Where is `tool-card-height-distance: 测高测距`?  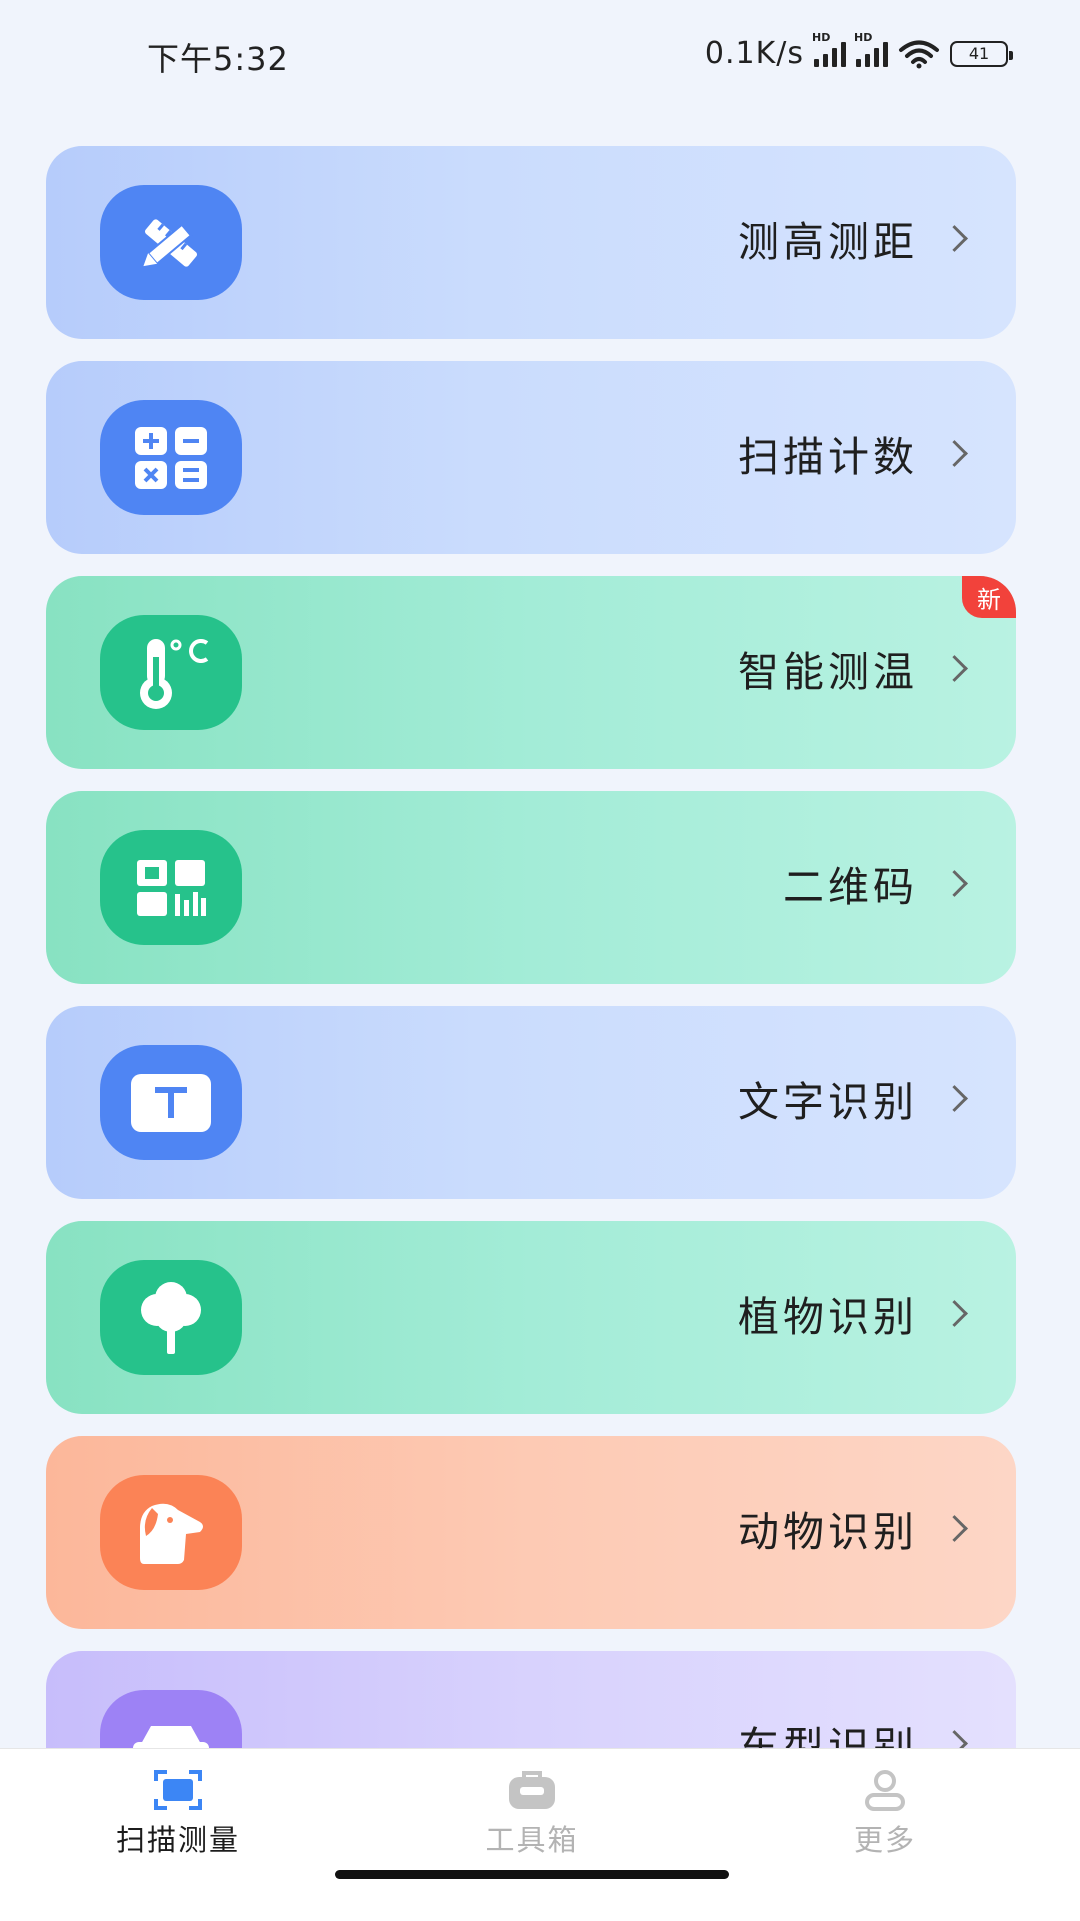 tool-card-height-distance: 测高测距 is located at coordinates (531, 242).